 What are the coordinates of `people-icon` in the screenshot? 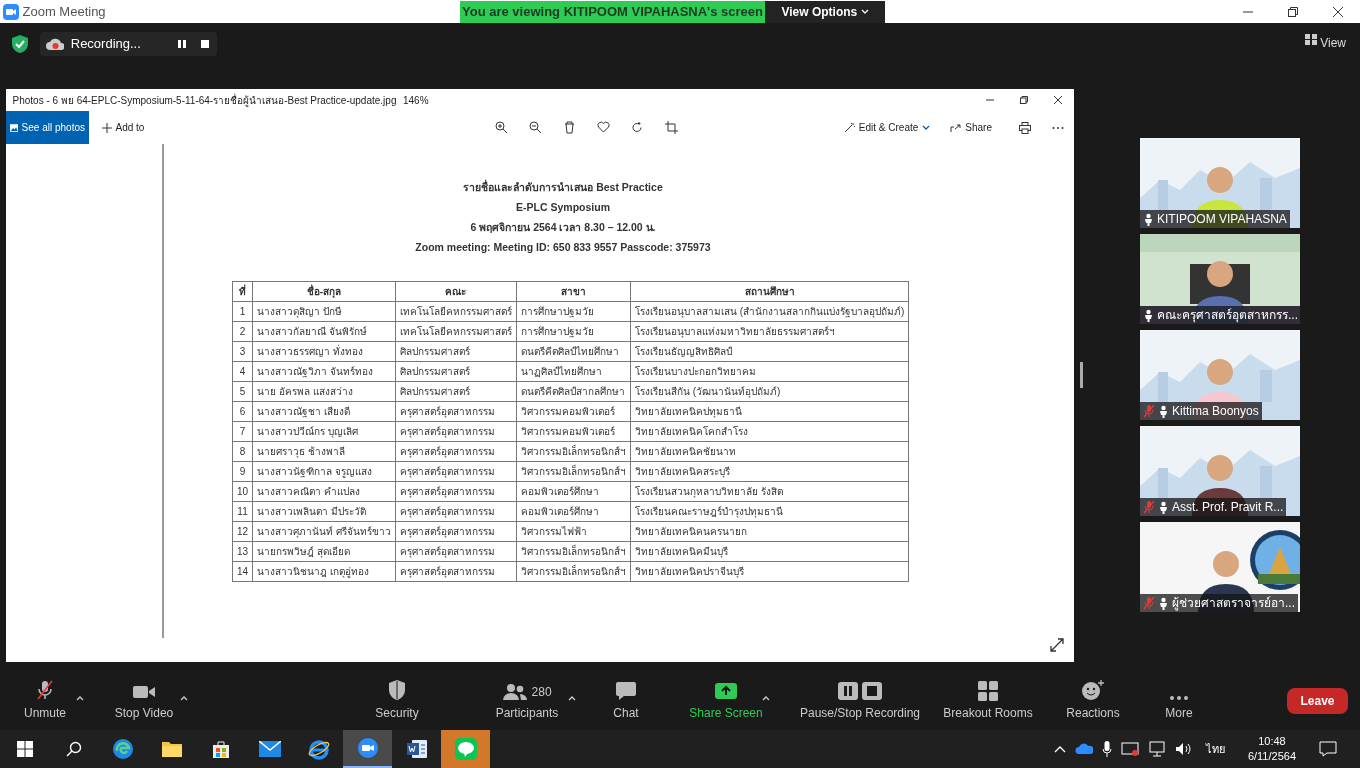 It's located at (515, 692).